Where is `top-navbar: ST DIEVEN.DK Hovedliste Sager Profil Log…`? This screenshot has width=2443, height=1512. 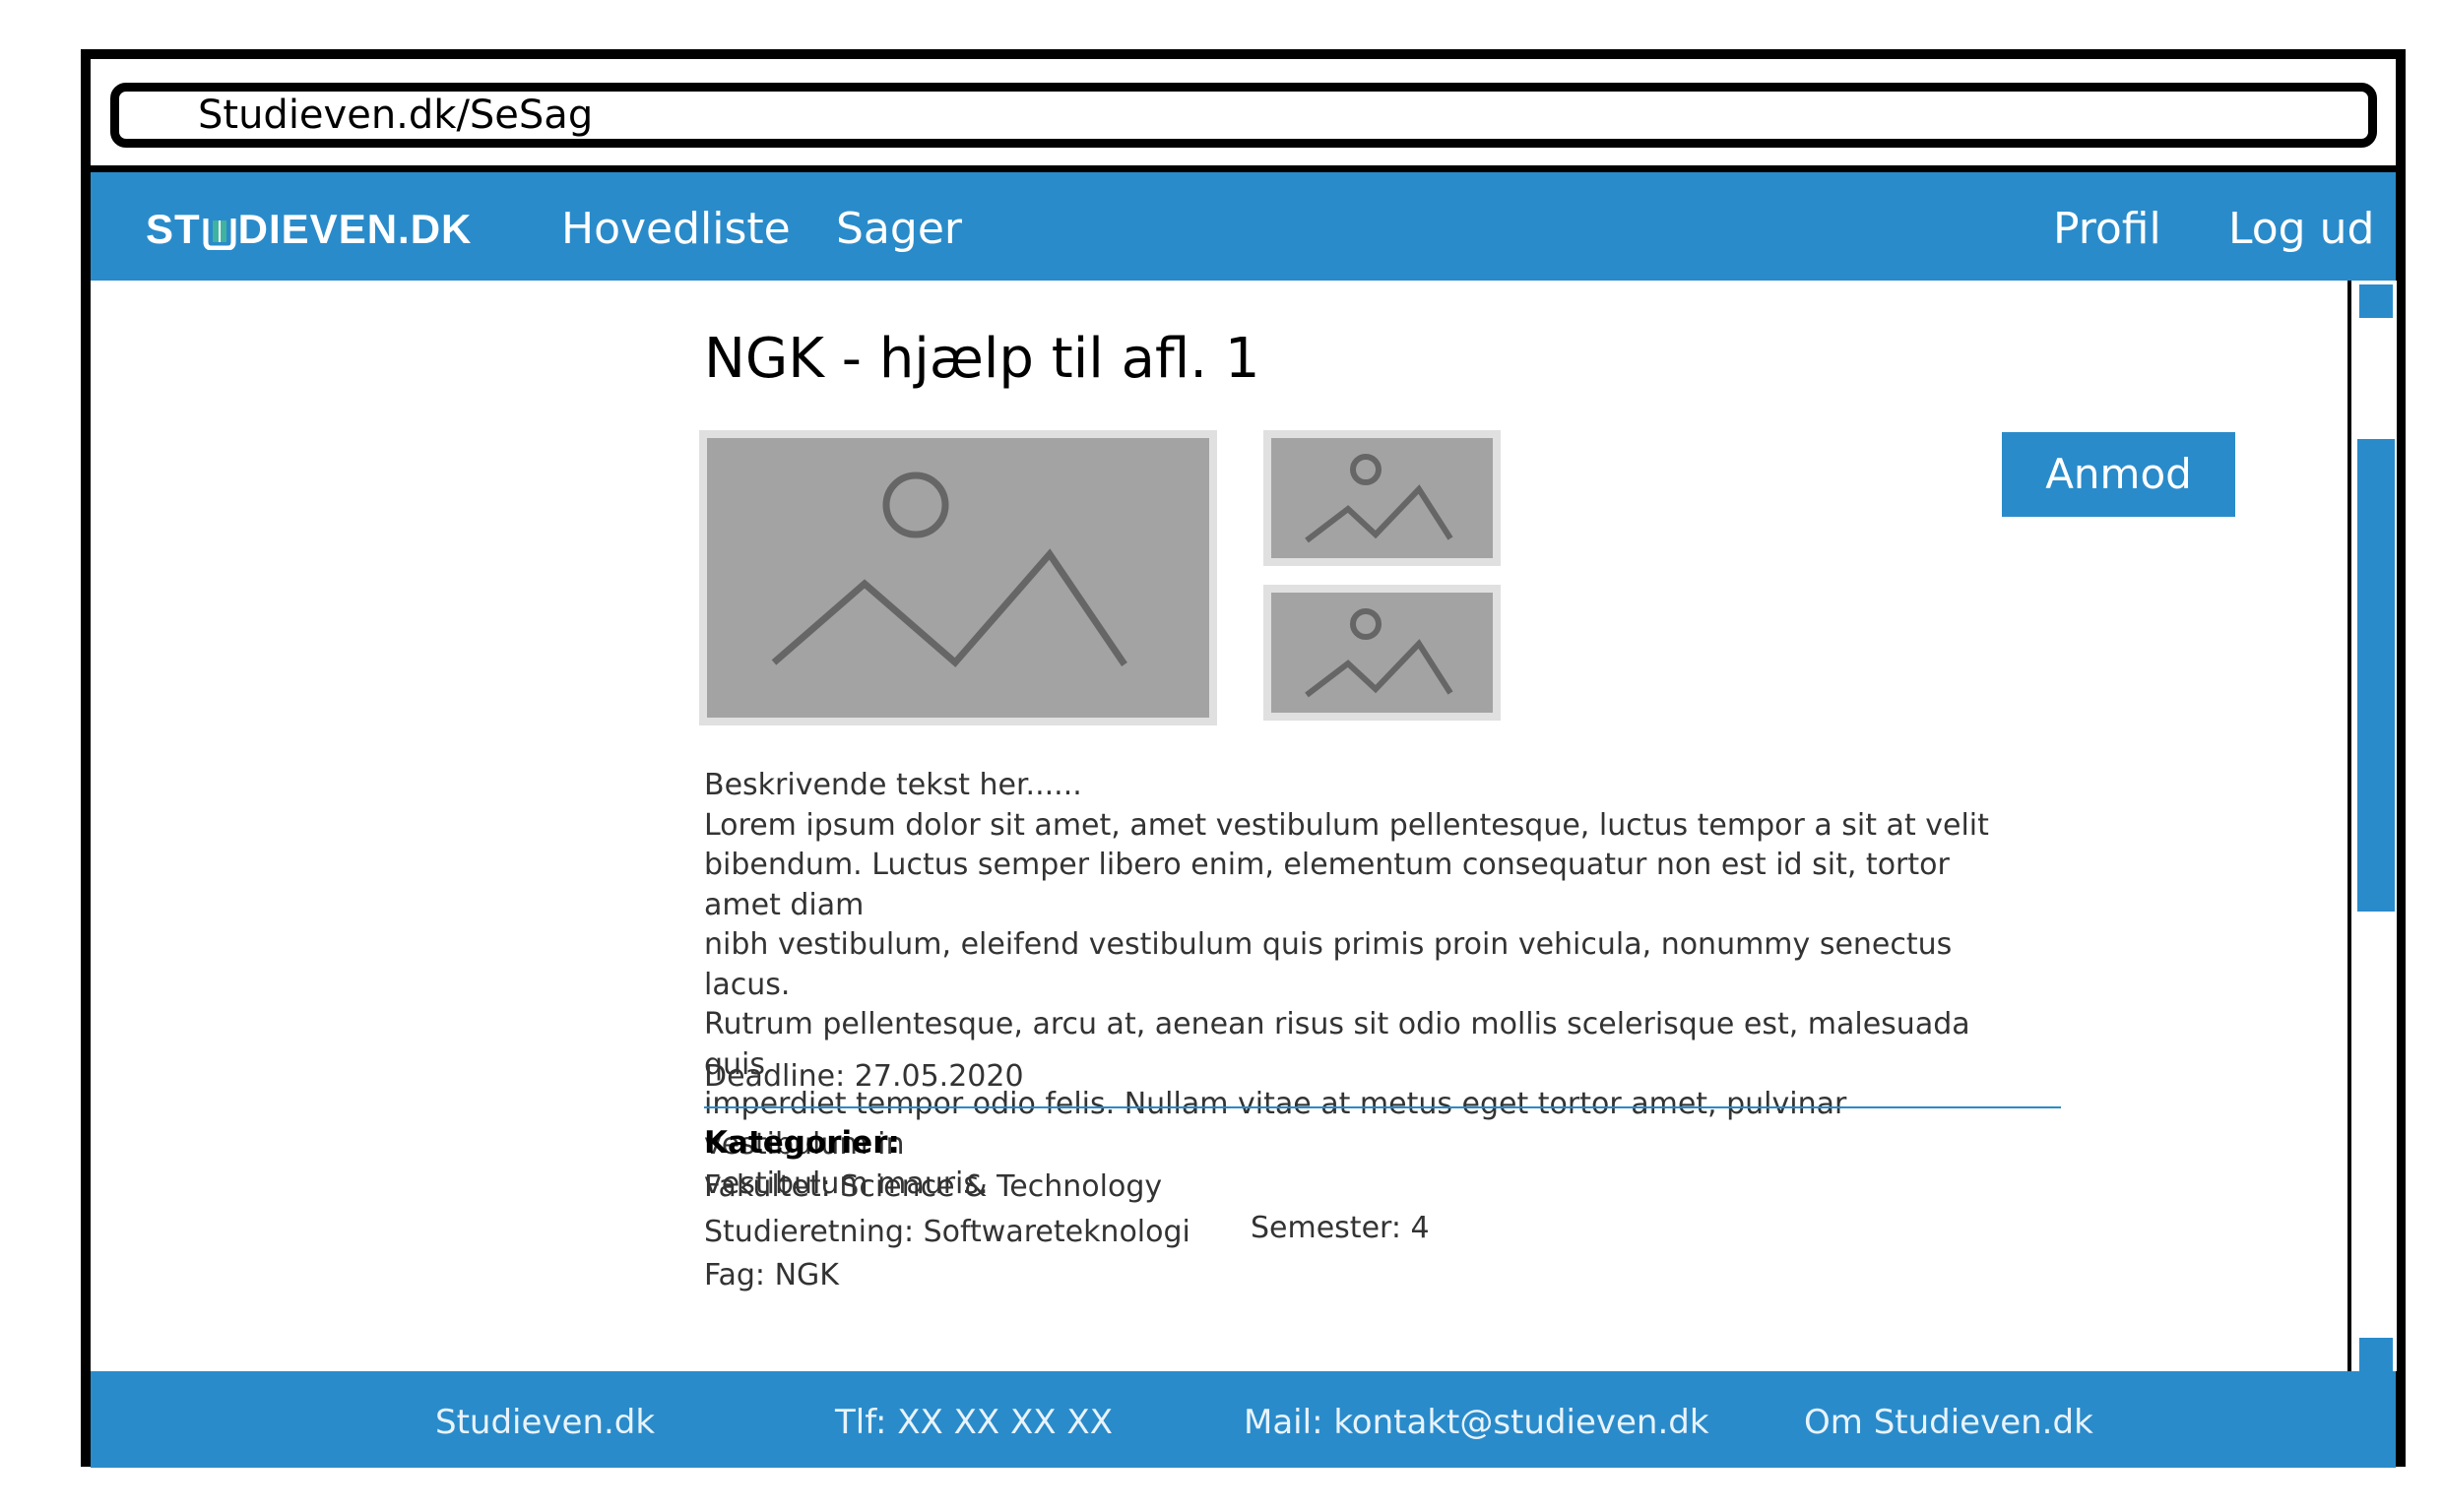
top-navbar: ST DIEVEN.DK Hovedliste Sager Profil Log… is located at coordinates (1243, 226).